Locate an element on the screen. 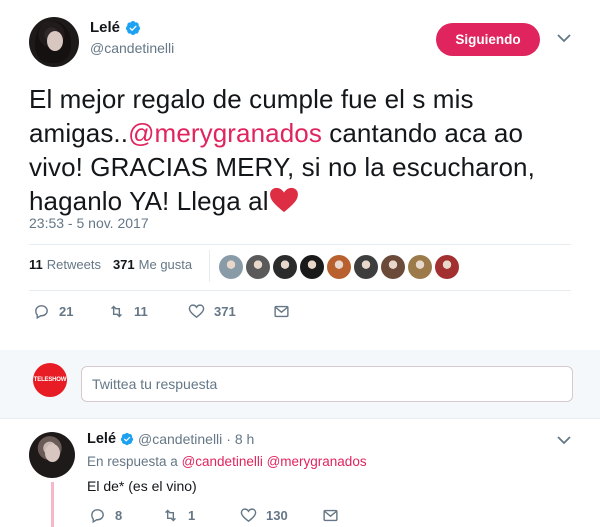  retweets-label: Retweets is located at coordinates (73, 264).